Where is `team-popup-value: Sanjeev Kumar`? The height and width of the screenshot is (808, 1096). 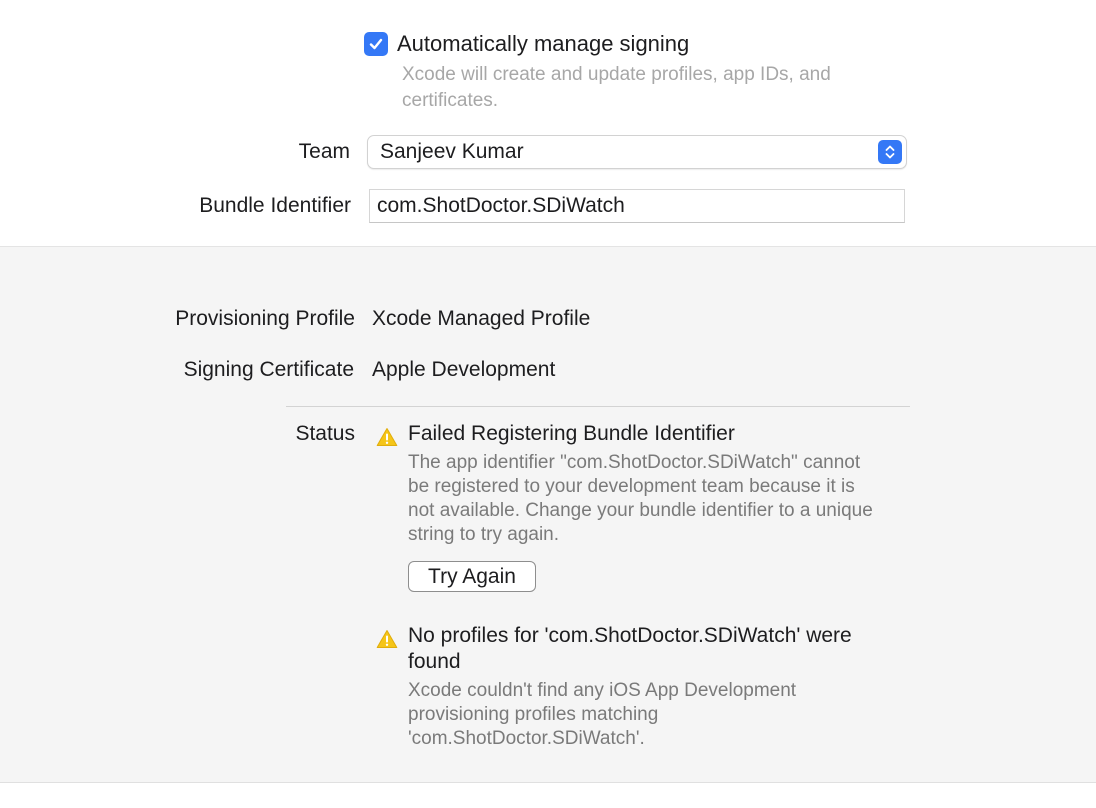 team-popup-value: Sanjeev Kumar is located at coordinates (452, 151).